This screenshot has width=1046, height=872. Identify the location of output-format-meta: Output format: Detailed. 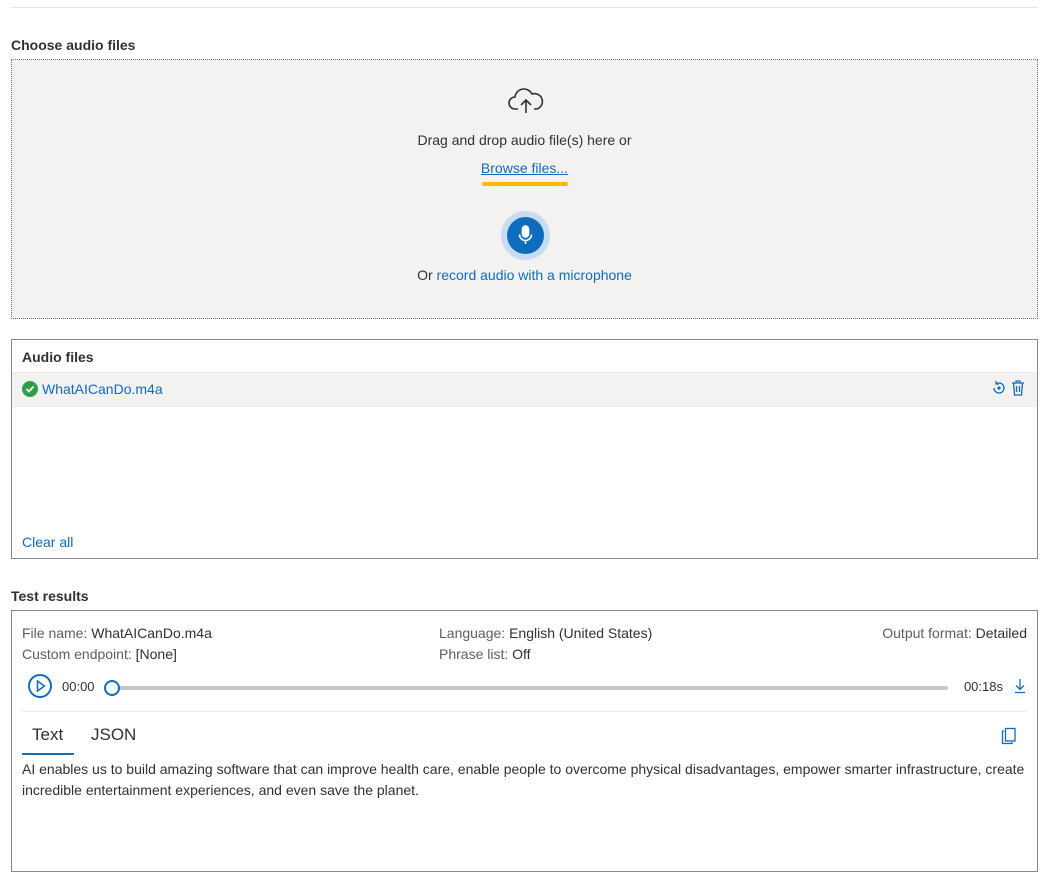
(954, 633).